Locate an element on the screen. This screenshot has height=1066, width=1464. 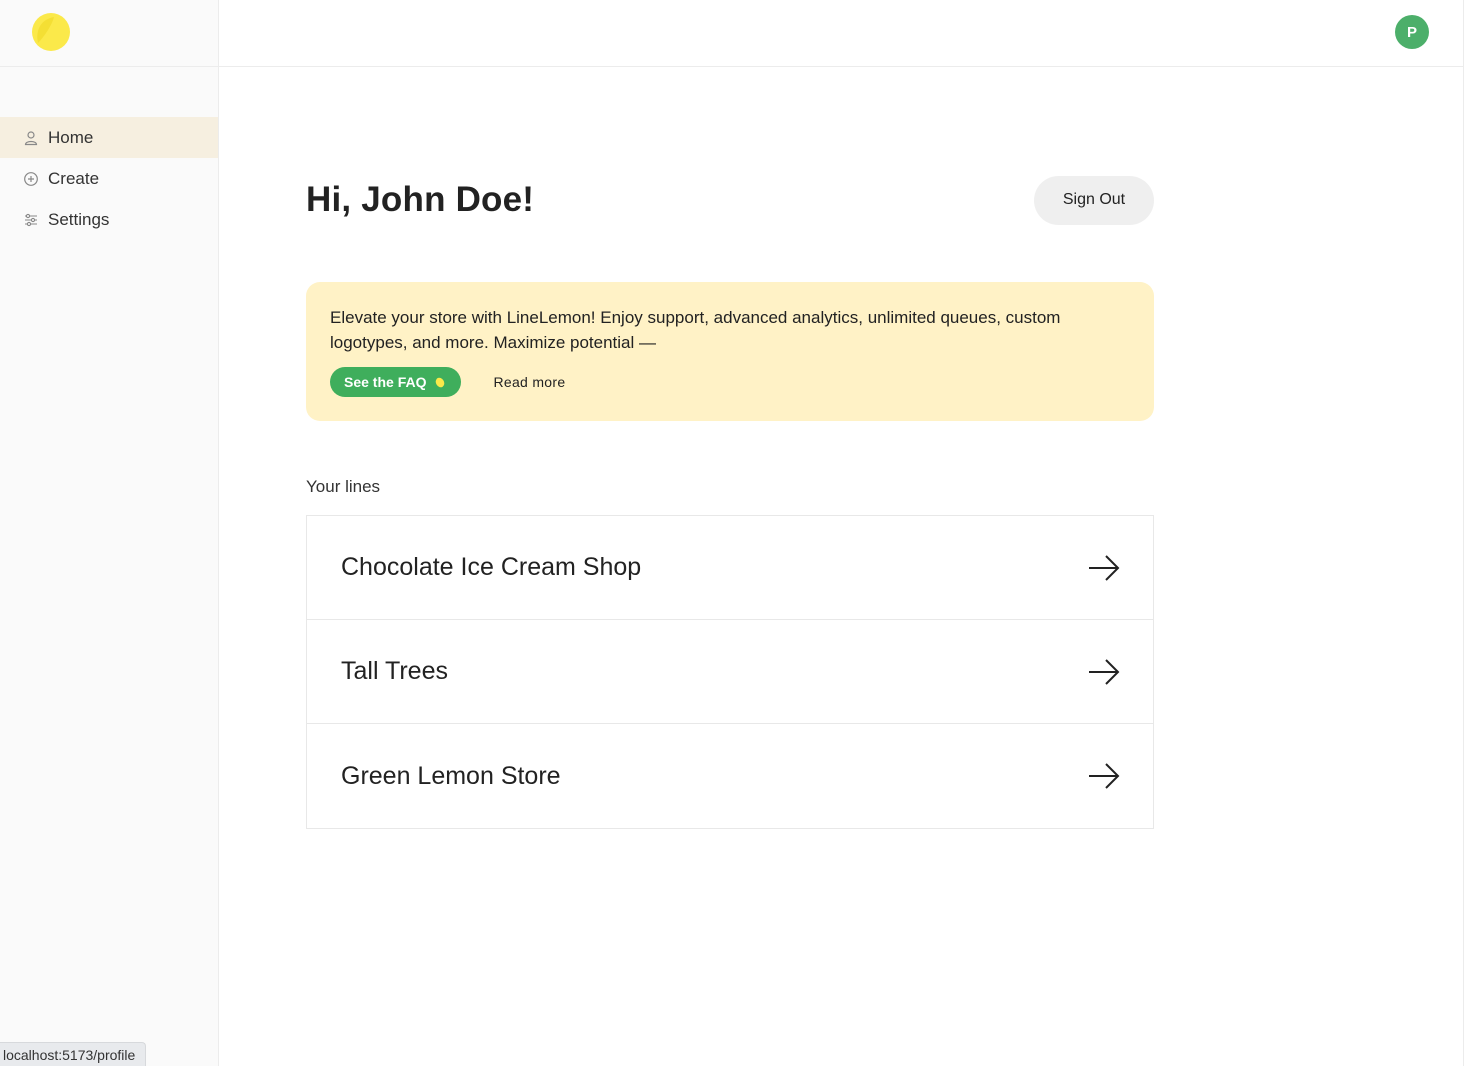
promo-actions: See the FAQ Read more is located at coordinates (730, 382).